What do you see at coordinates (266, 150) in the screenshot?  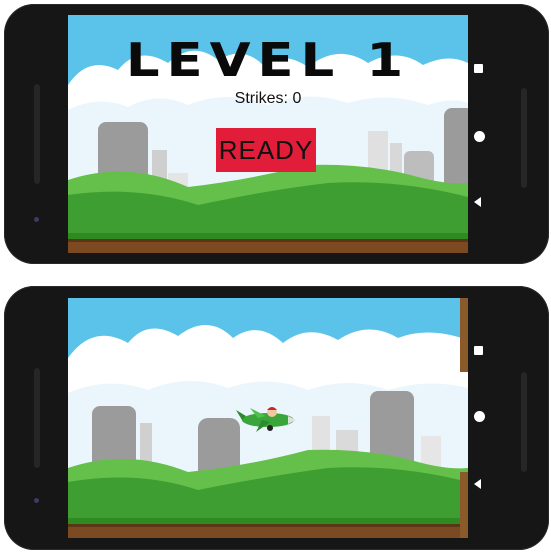 I see `ready-button: READY` at bounding box center [266, 150].